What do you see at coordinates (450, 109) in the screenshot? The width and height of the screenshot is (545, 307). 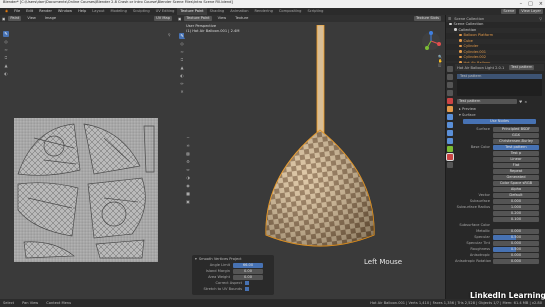 I see `object-tab-icon` at bounding box center [450, 109].